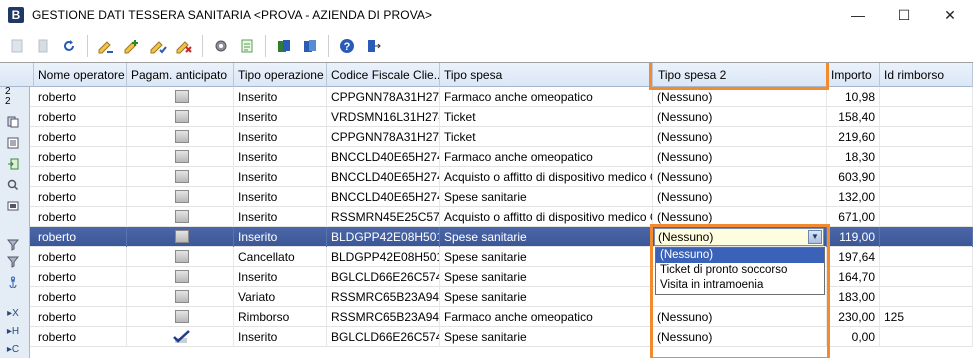 The image size is (973, 358). I want to click on edit-record-add-icon, so click(132, 46).